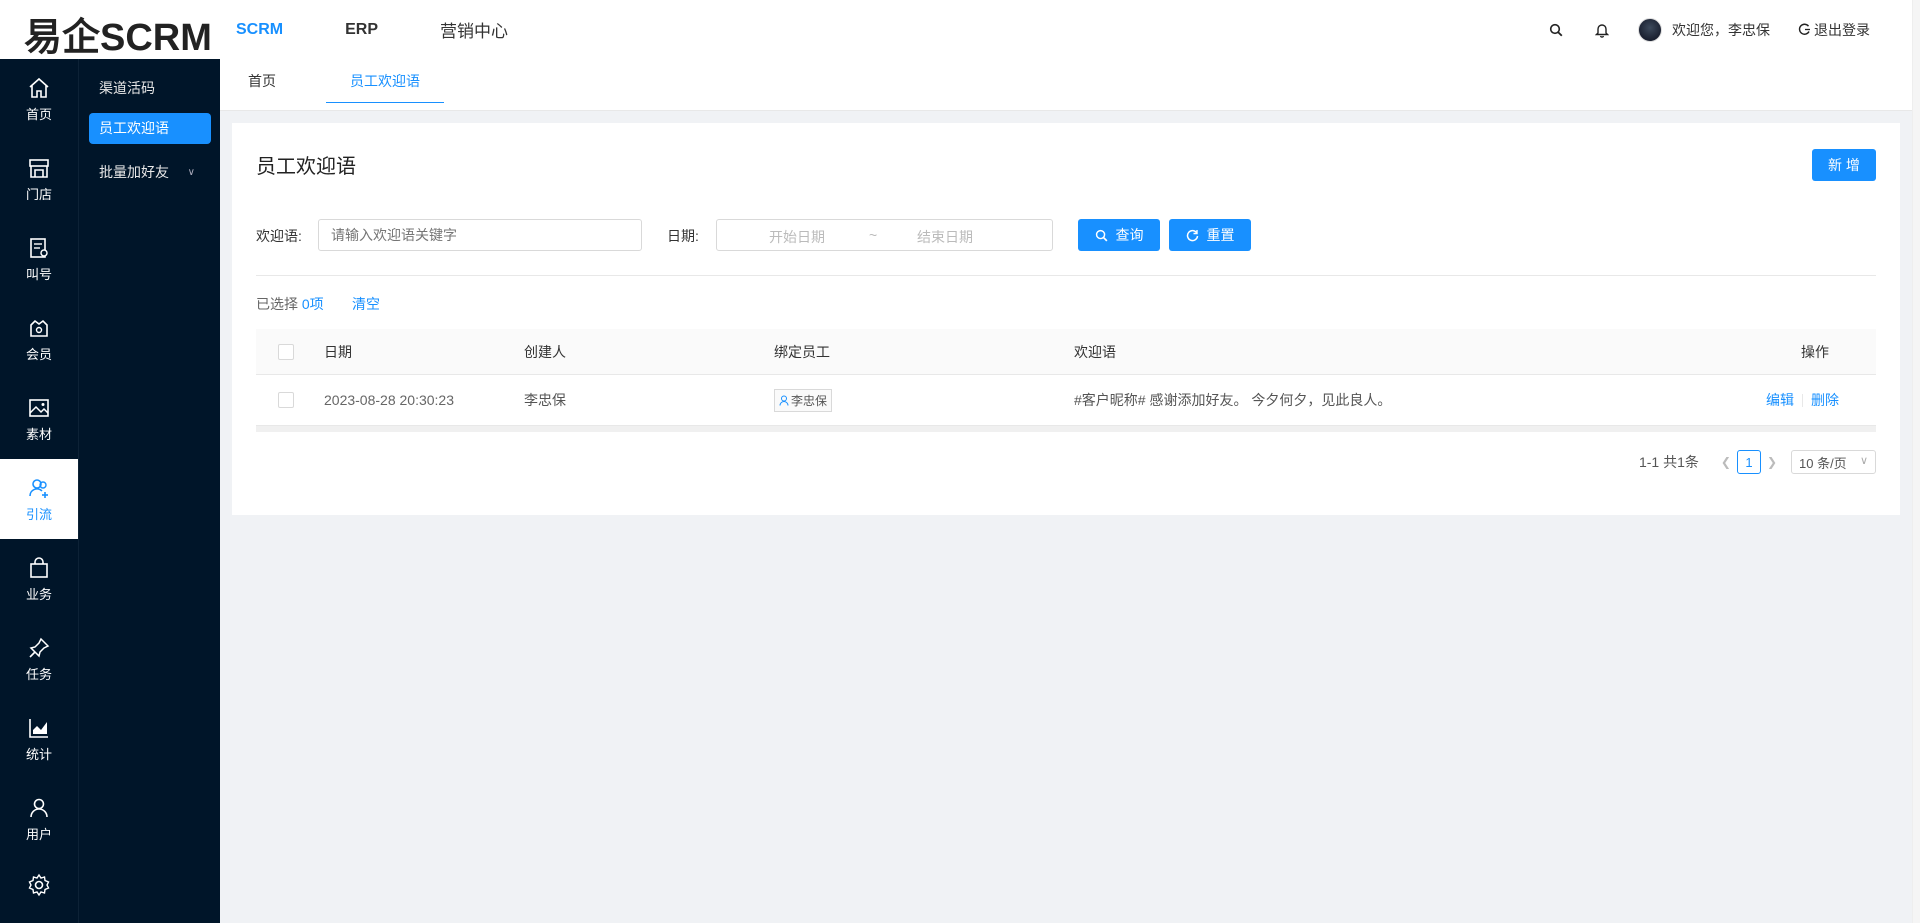  Describe the element at coordinates (1825, 400) in the screenshot. I see `delete-link: 删除` at that location.